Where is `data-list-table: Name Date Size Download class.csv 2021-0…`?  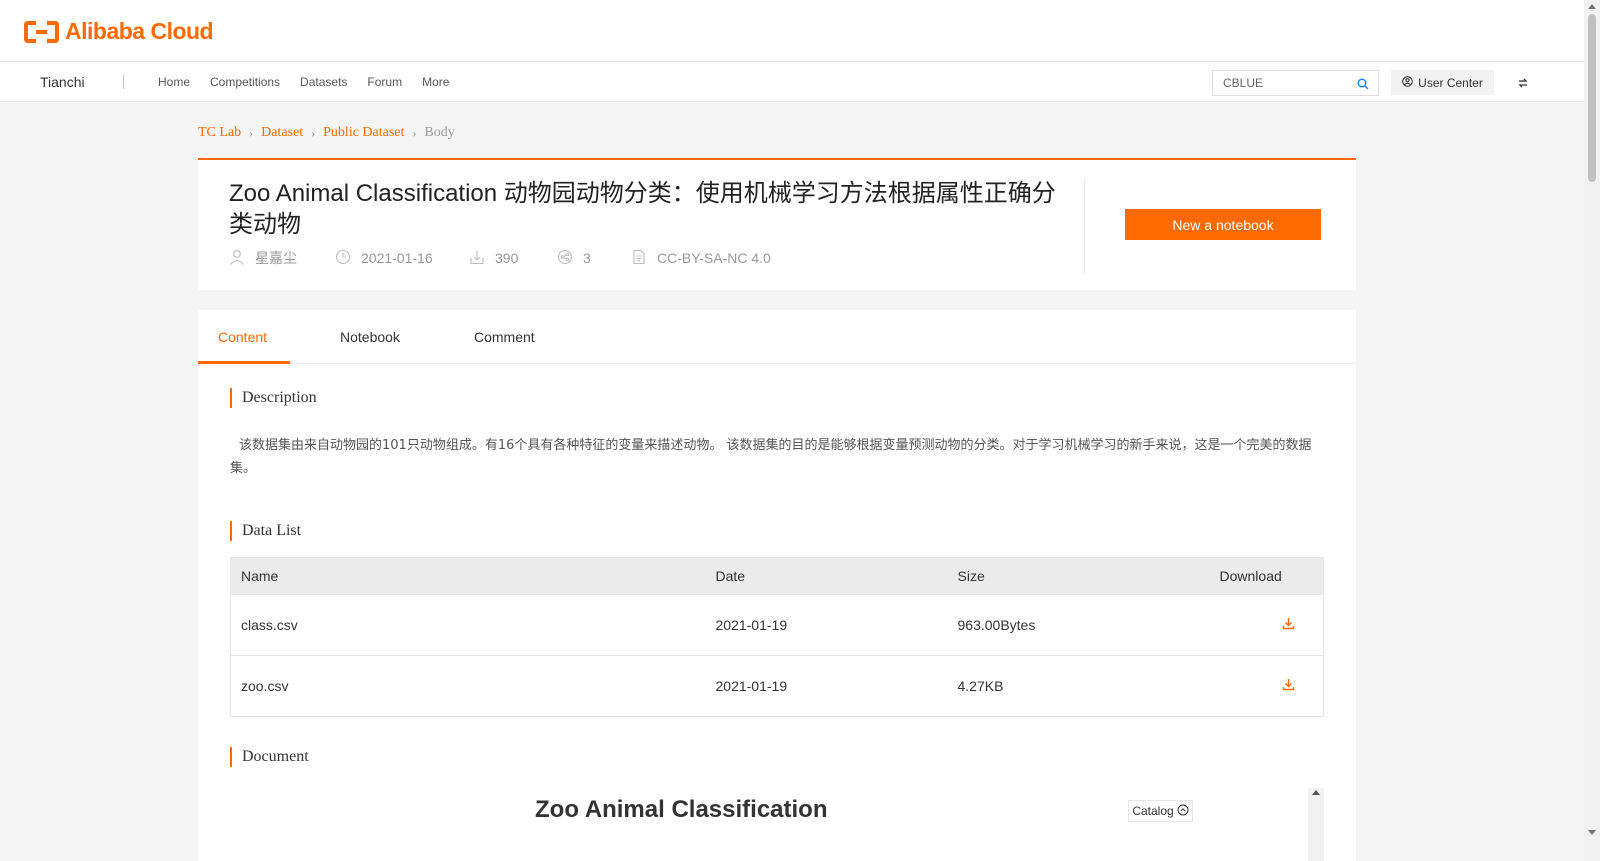
data-list-table: Name Date Size Download class.csv 2021-0… is located at coordinates (777, 637).